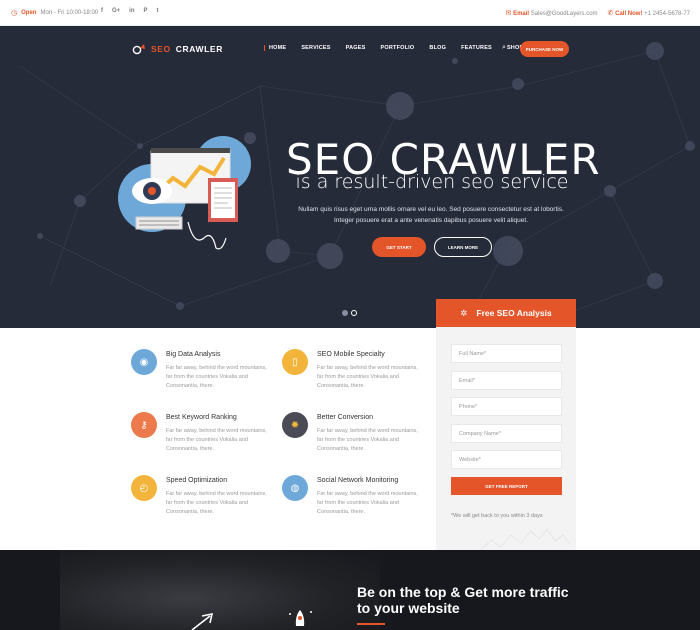 This screenshot has width=700, height=630. Describe the element at coordinates (506, 486) in the screenshot. I see `get-free-report-button: GET FREE REPORT` at that location.